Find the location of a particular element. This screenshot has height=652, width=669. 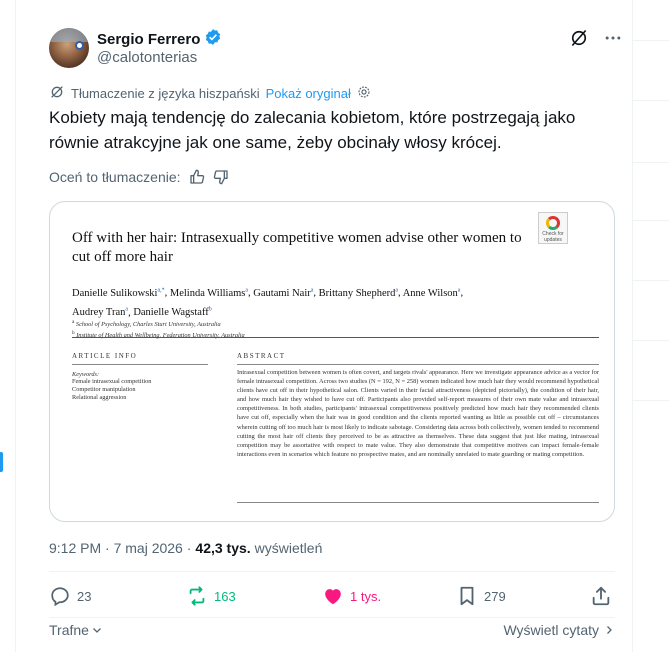

sort-label: Trafne is located at coordinates (69, 630).